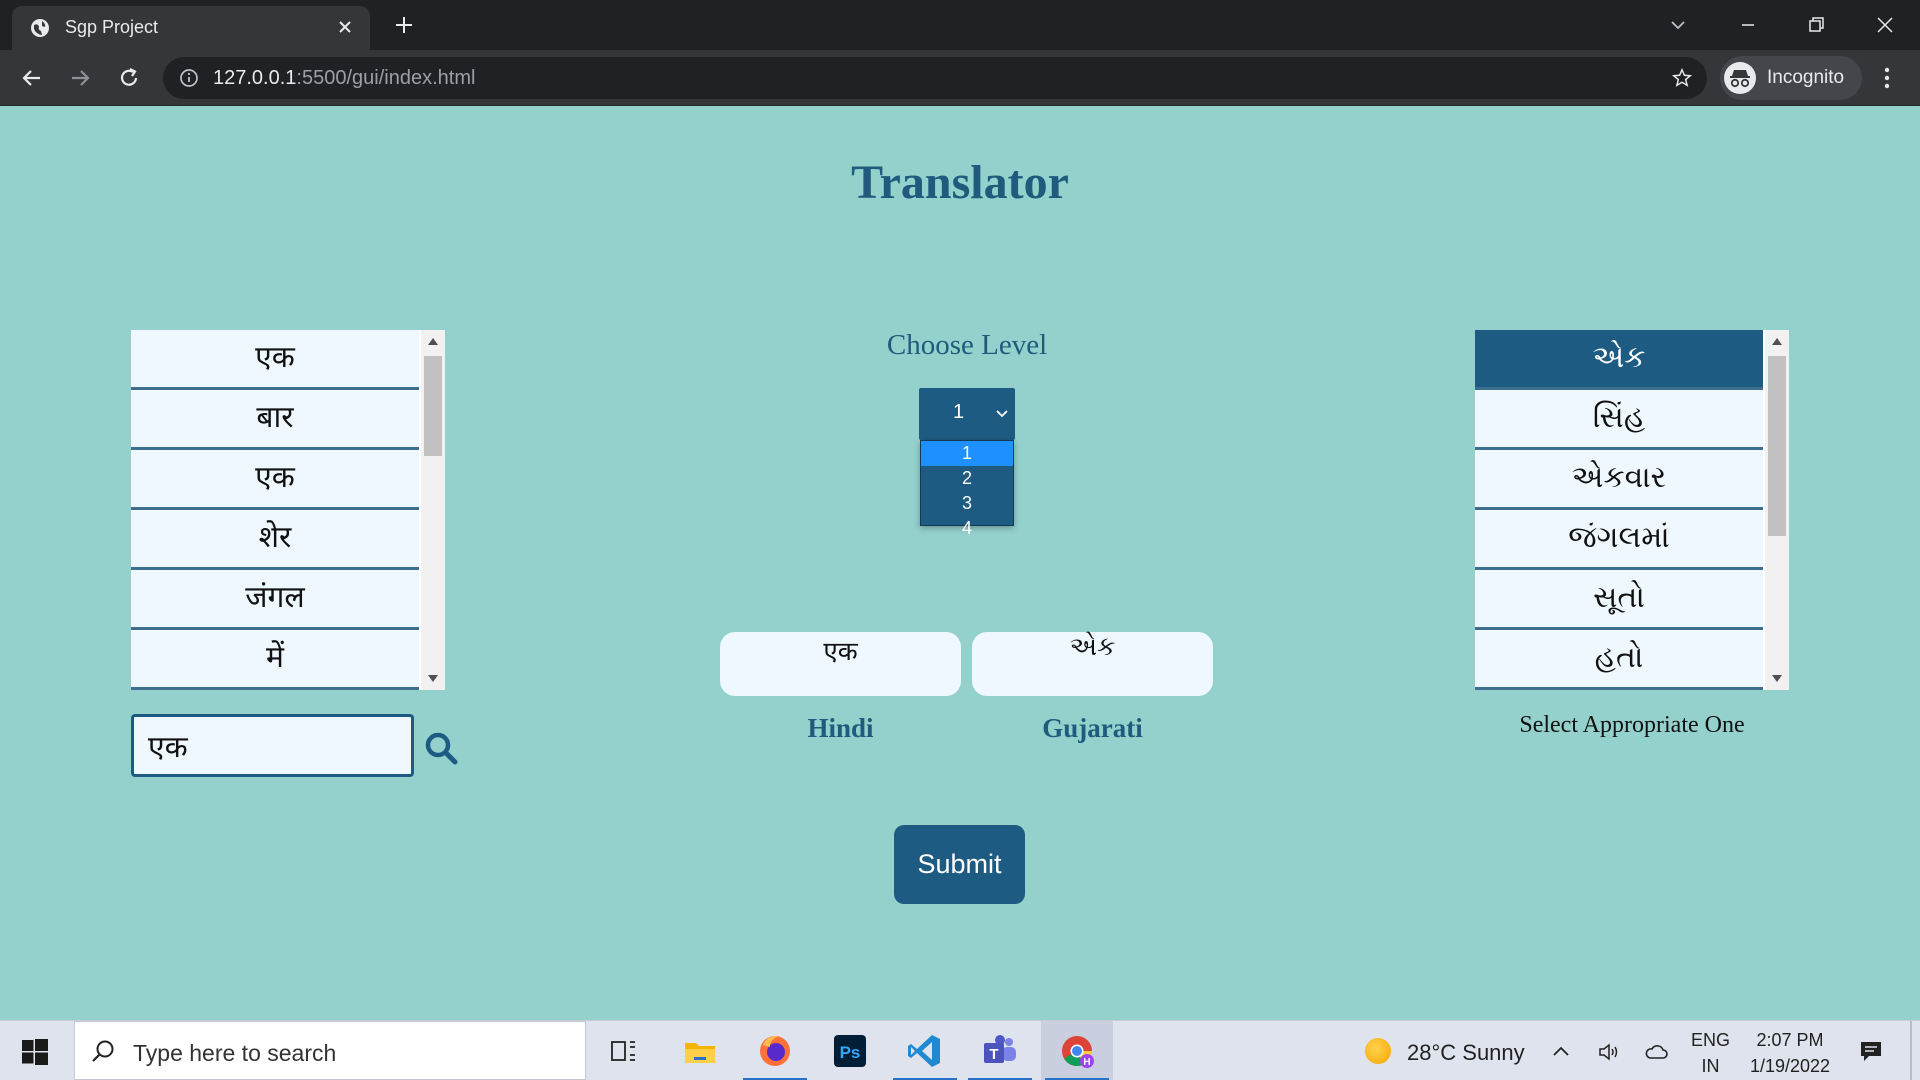 The height and width of the screenshot is (1080, 1920). Describe the element at coordinates (840, 664) in the screenshot. I see `hindi-output-box: एक` at that location.